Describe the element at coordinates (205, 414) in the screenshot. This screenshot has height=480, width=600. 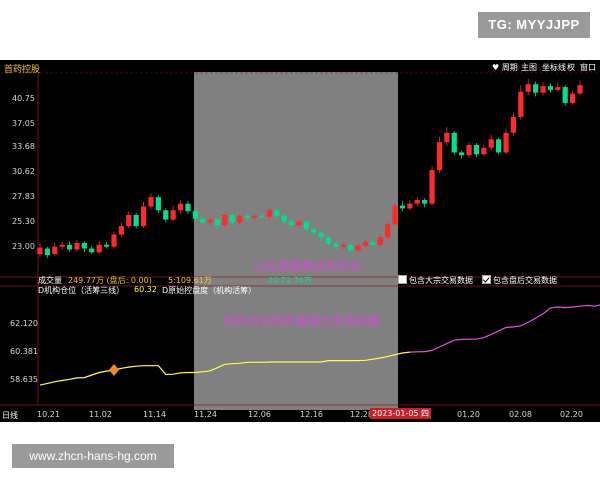
I see `date-tick: 11.24` at that location.